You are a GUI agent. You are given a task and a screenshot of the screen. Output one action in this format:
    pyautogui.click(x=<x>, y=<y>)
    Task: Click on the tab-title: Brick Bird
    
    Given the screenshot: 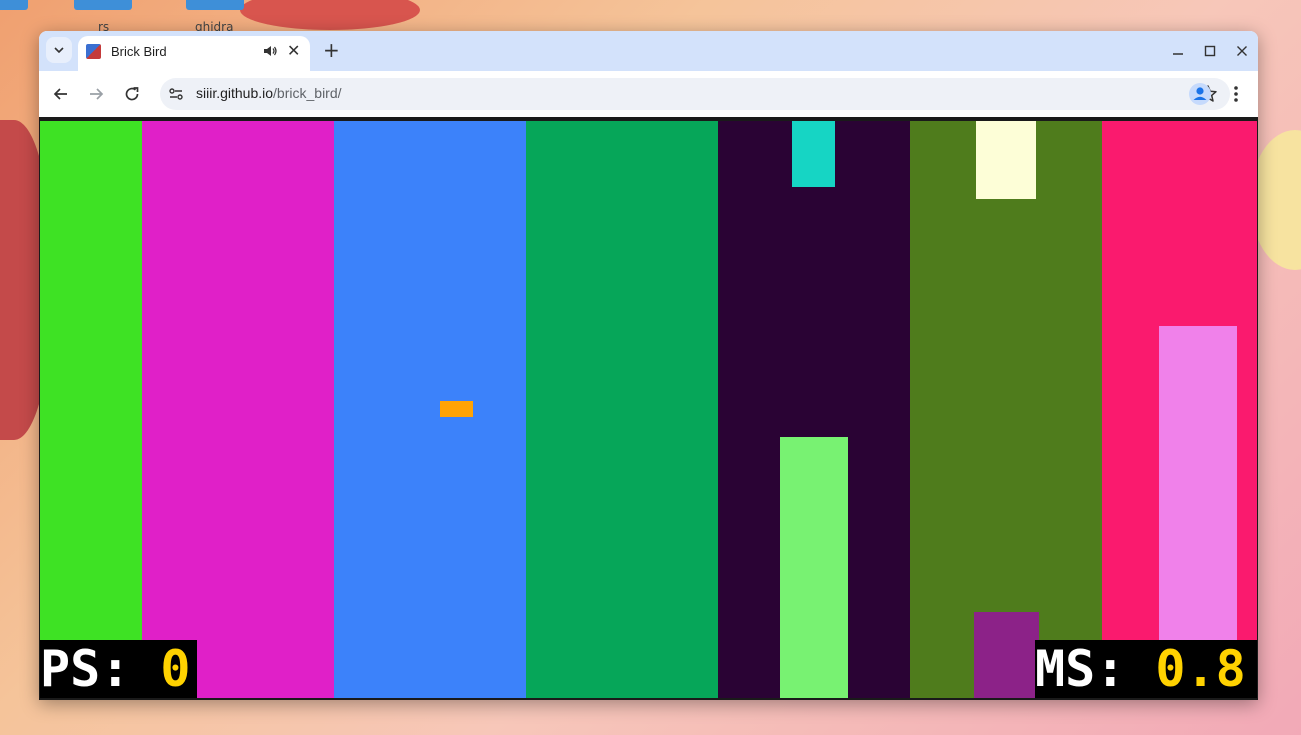 What is the action you would take?
    pyautogui.click(x=139, y=51)
    